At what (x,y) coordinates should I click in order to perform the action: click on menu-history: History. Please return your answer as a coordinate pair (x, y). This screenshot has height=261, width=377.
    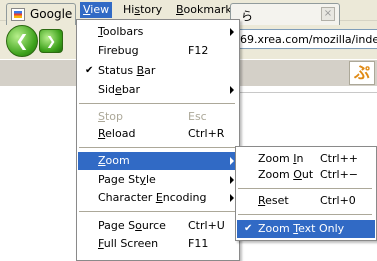
    Looking at the image, I should click on (142, 10).